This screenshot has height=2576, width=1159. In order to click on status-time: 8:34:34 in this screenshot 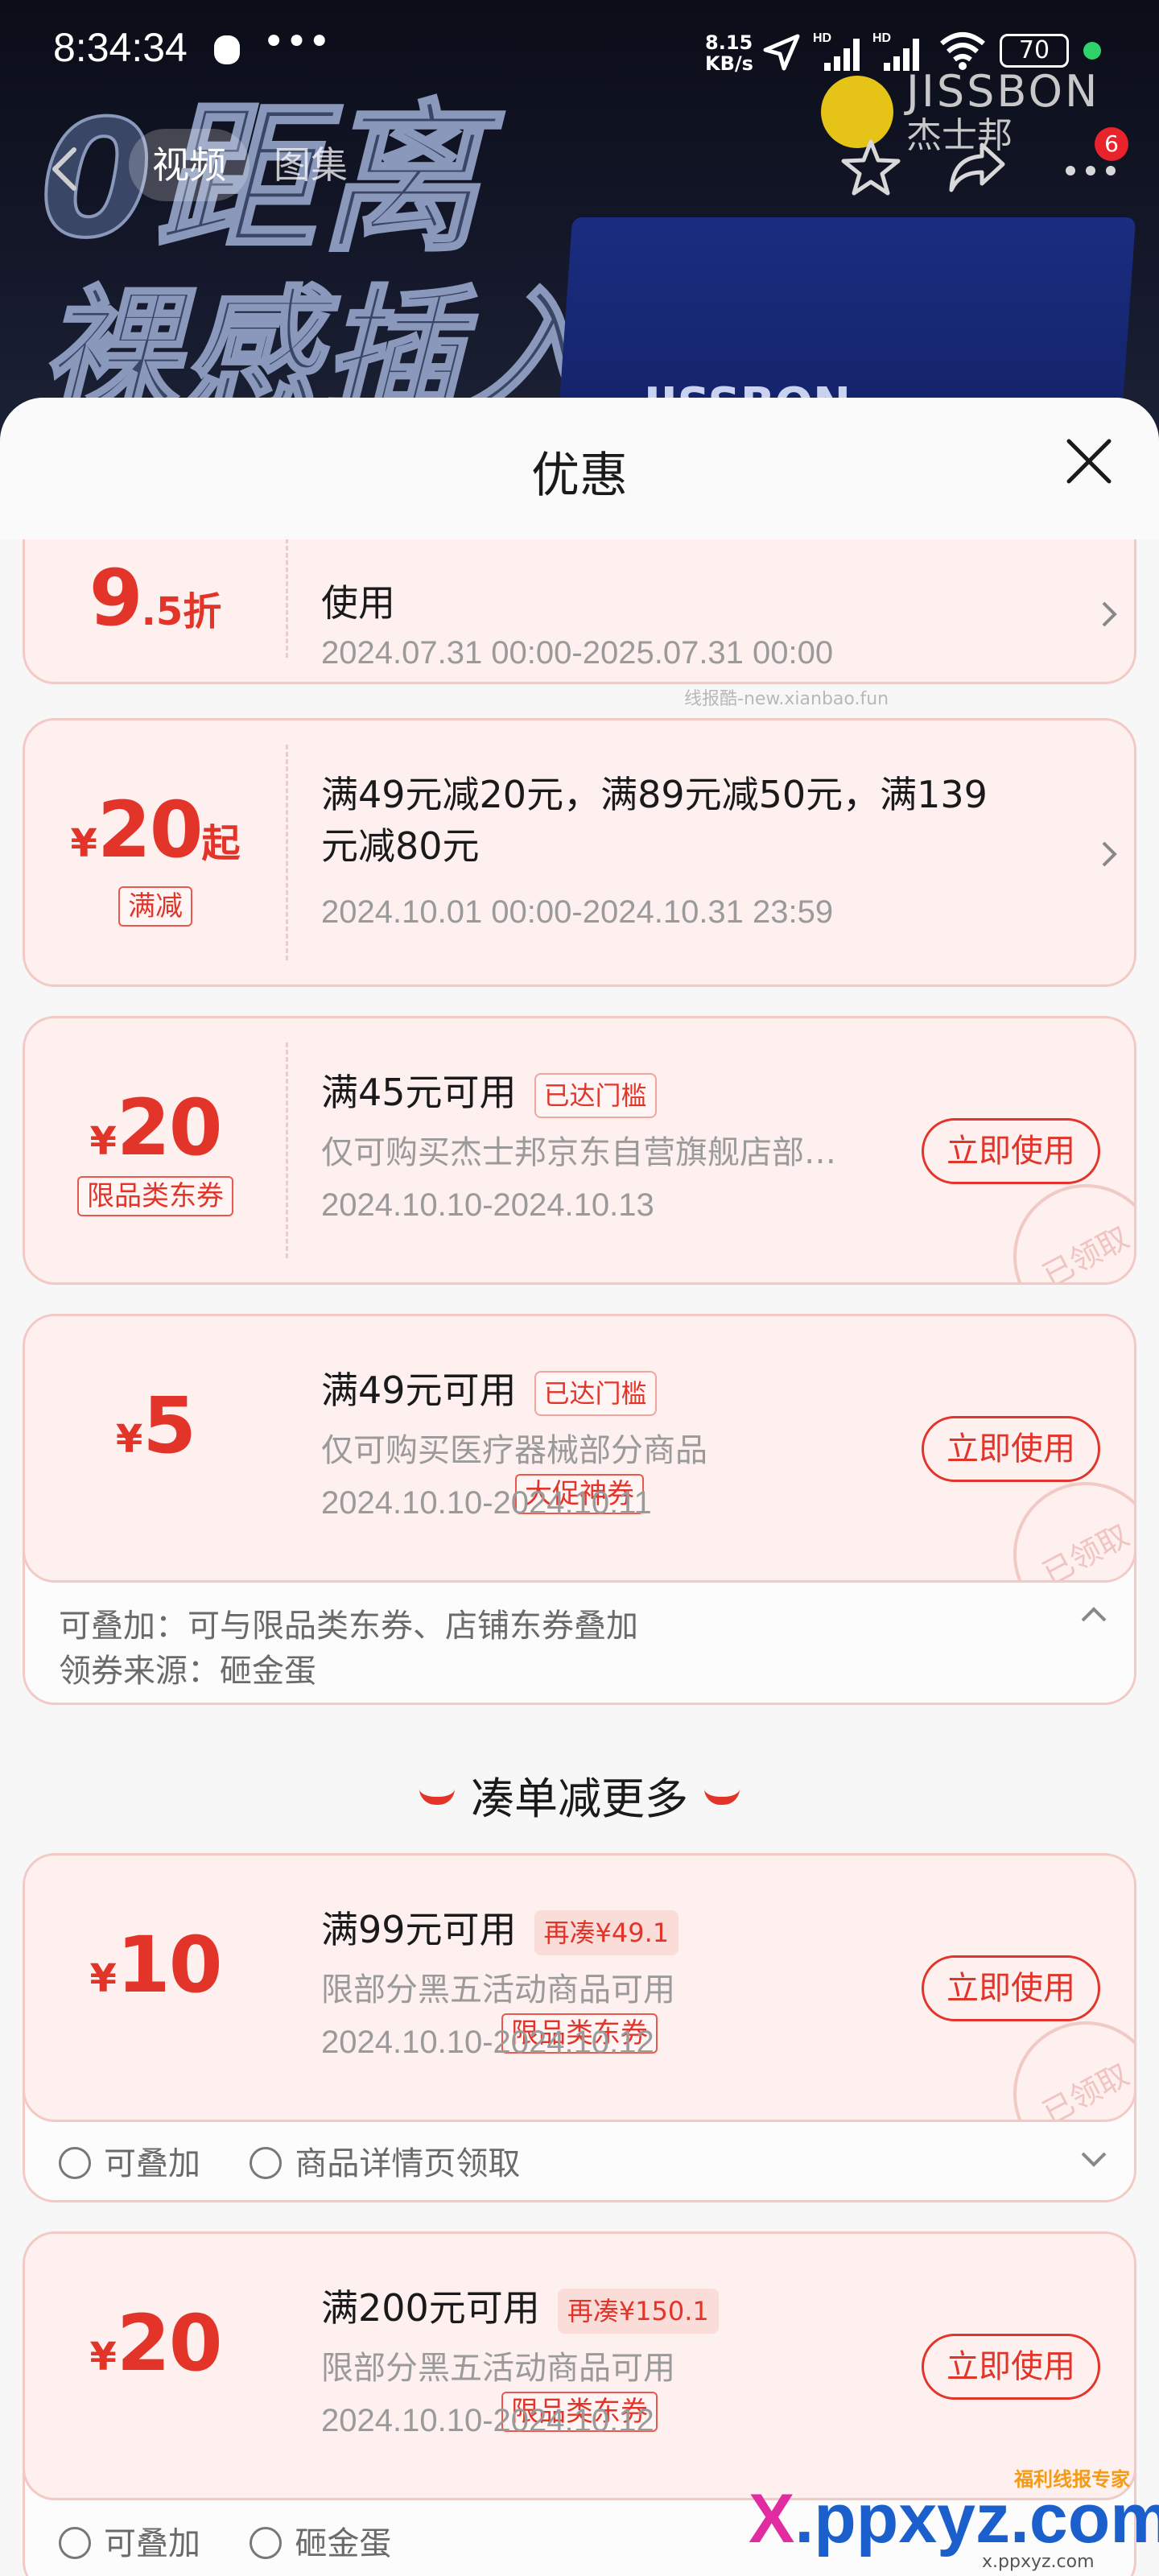, I will do `click(120, 47)`.